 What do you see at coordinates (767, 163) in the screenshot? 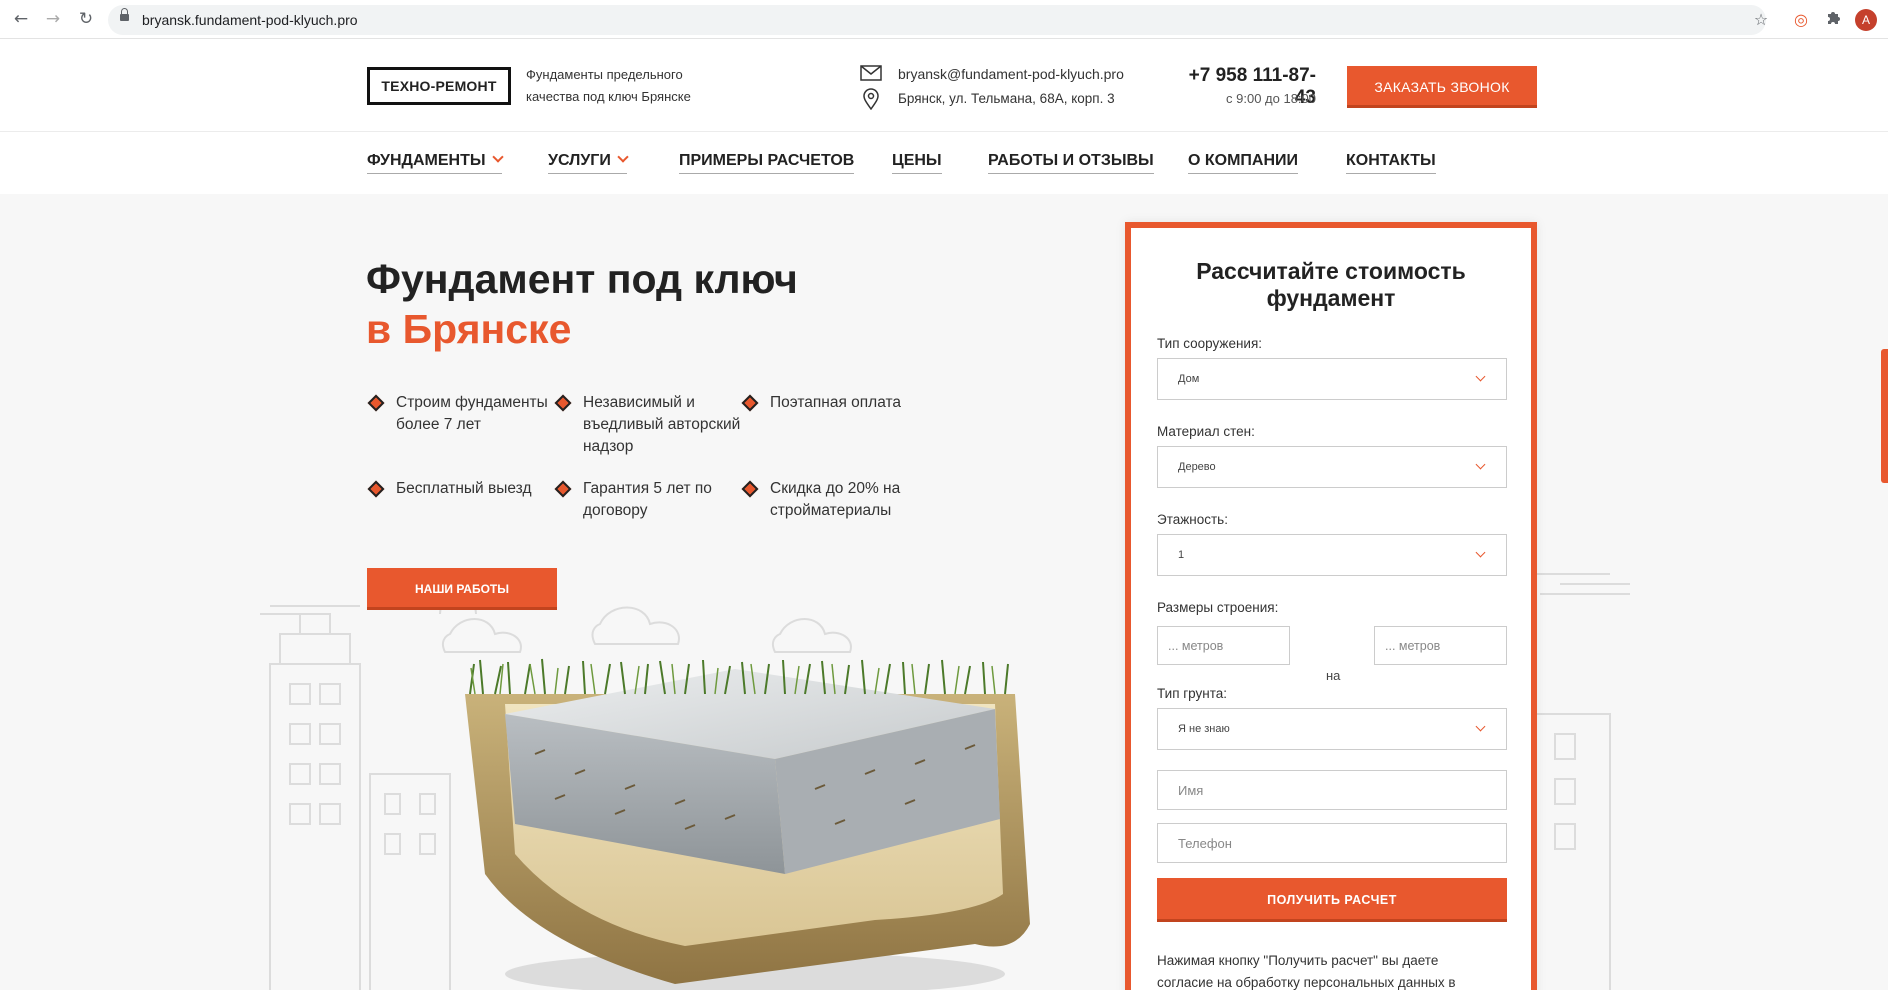
I see `nav-item-examples: ПРИМЕРЫ РАСЧЕТОВ` at bounding box center [767, 163].